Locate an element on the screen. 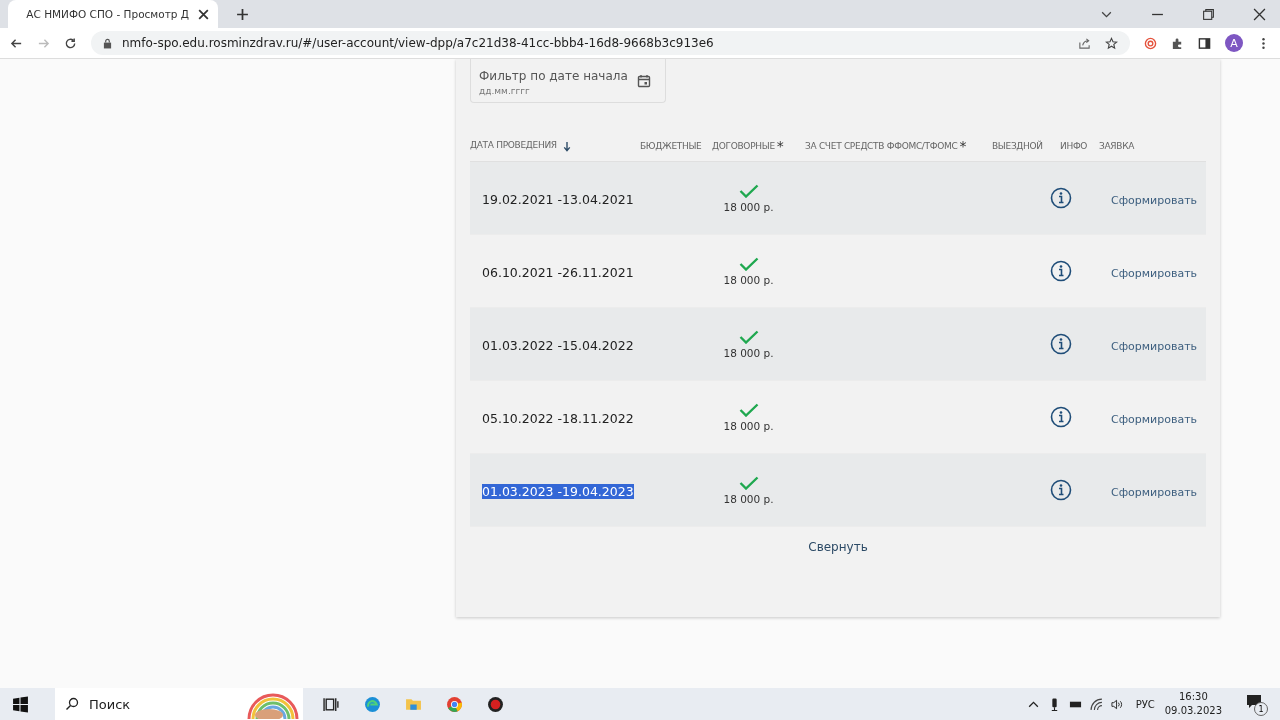 The height and width of the screenshot is (720, 1280). speaker-icon is located at coordinates (1117, 704).